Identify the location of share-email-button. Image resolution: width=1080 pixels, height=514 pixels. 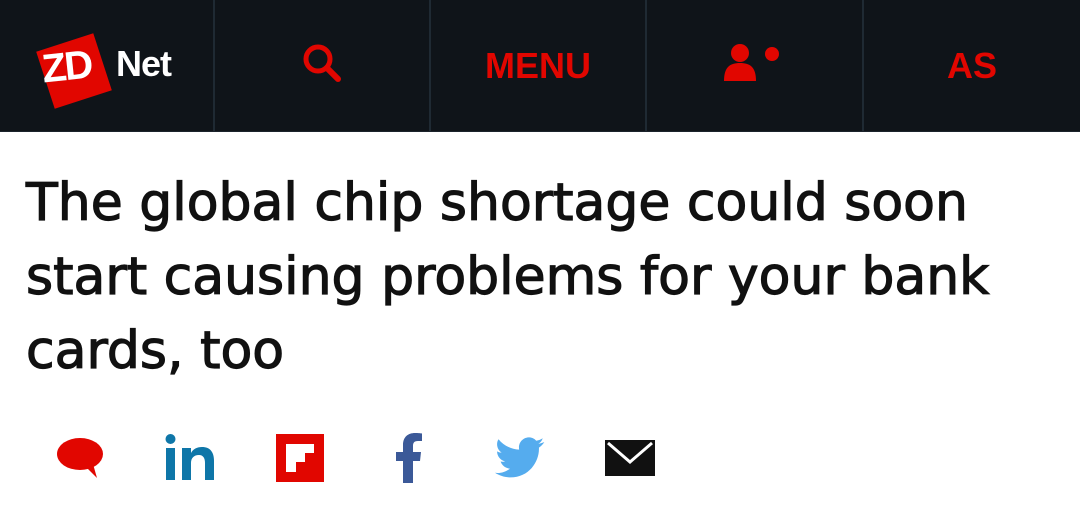
(630, 460).